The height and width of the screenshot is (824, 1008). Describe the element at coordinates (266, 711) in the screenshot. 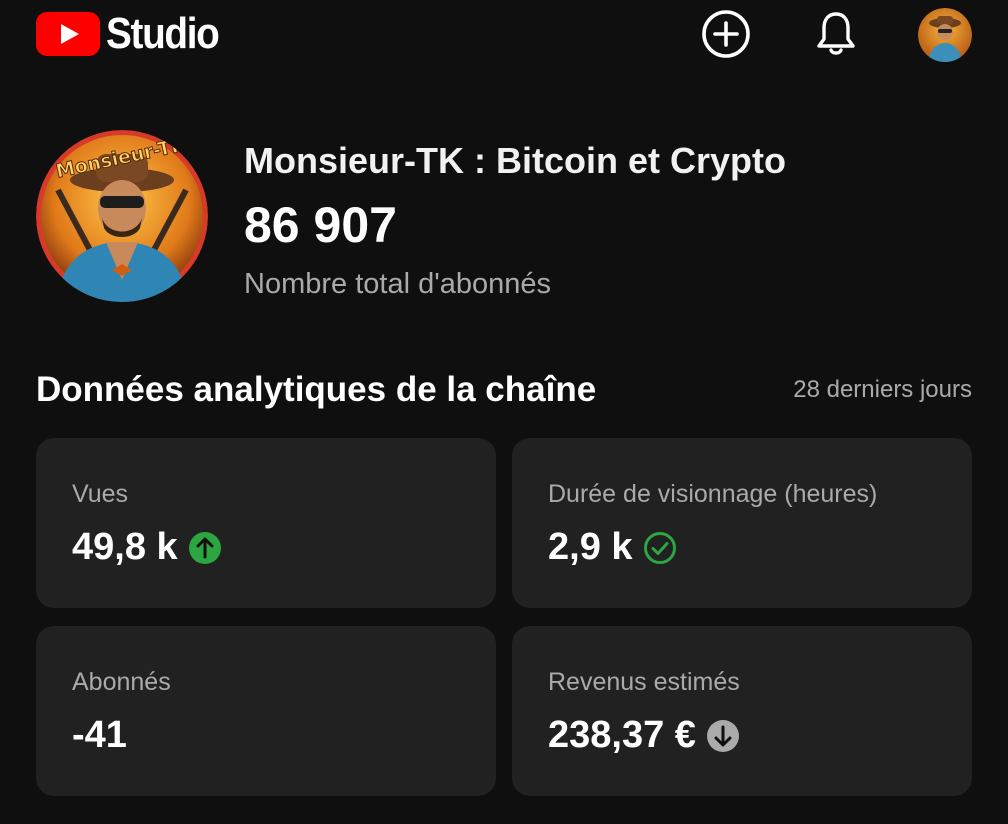

I see `subscribers-card: Abonnés -41` at that location.